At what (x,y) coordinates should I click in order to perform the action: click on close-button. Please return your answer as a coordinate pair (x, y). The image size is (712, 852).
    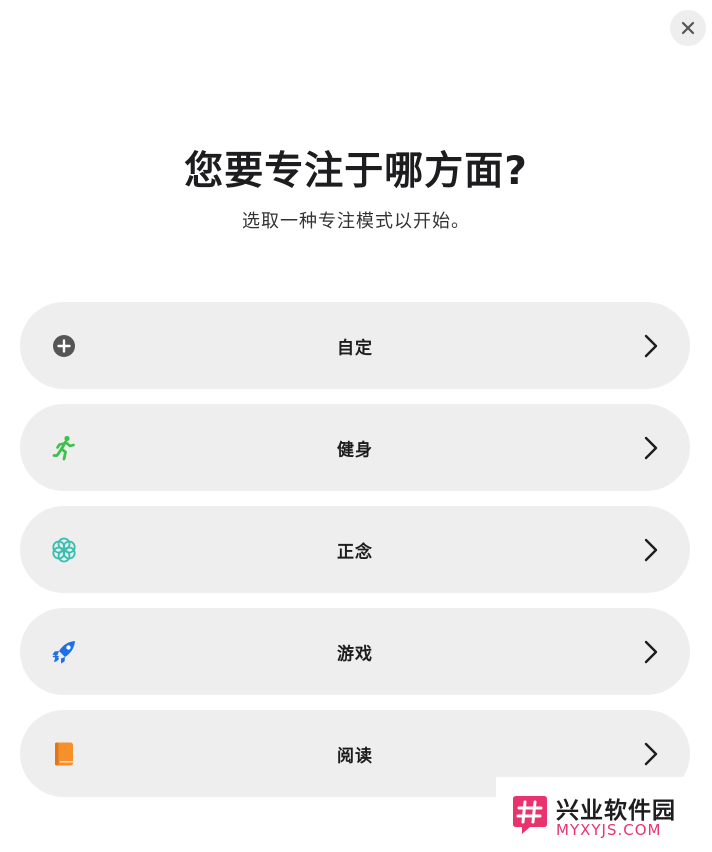
    Looking at the image, I should click on (688, 28).